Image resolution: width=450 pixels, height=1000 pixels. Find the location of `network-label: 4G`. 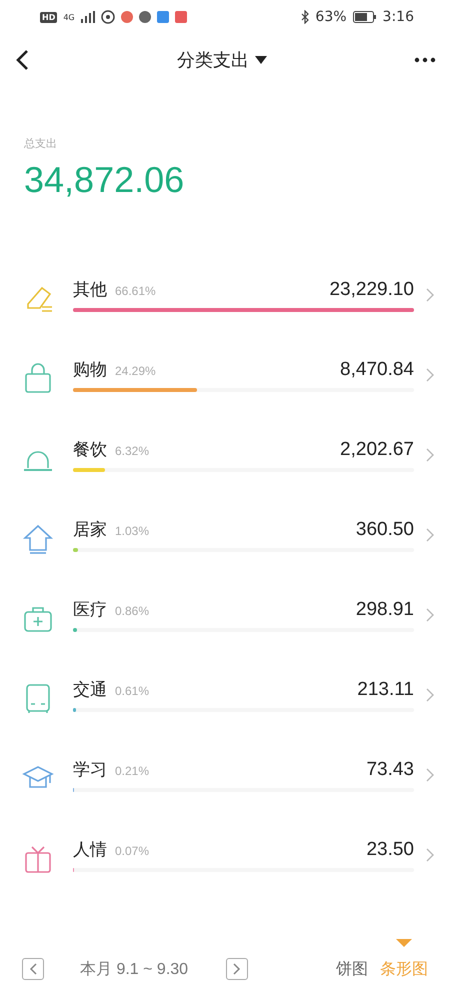

network-label: 4G is located at coordinates (69, 17).